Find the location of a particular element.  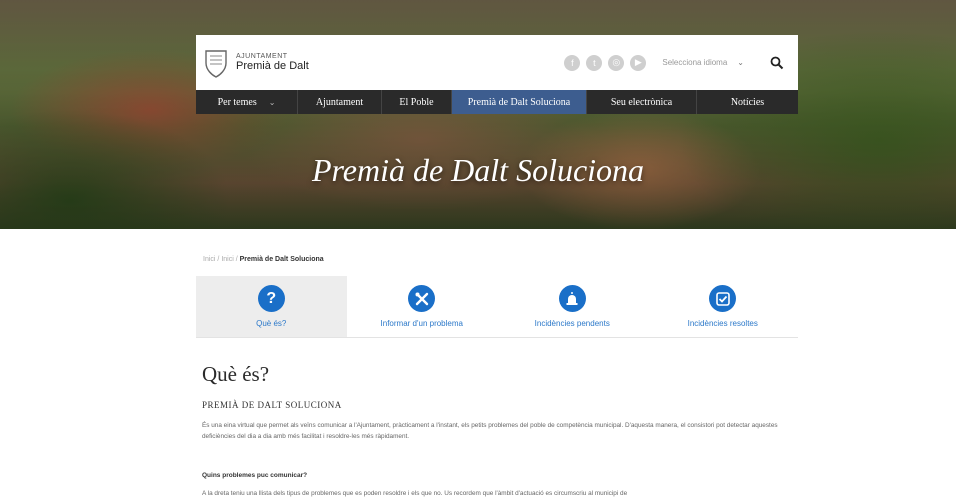

alarm-icon is located at coordinates (572, 298).